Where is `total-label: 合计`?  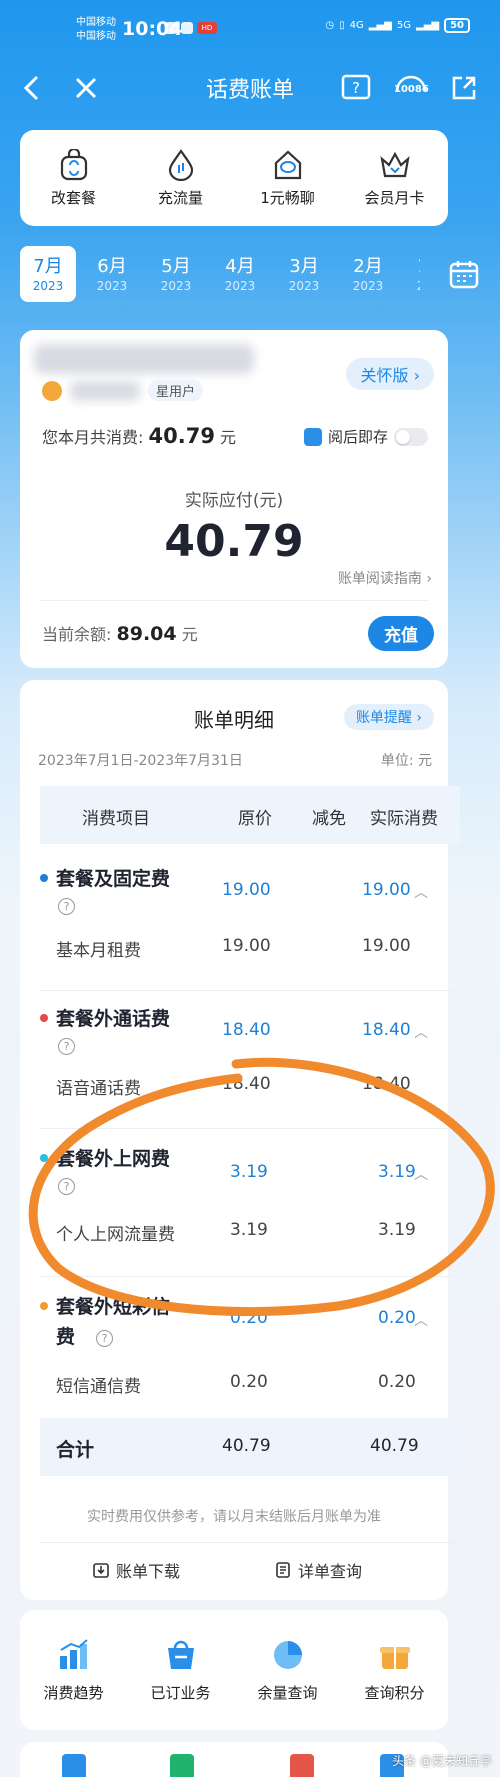
total-label: 合计 is located at coordinates (75, 1450).